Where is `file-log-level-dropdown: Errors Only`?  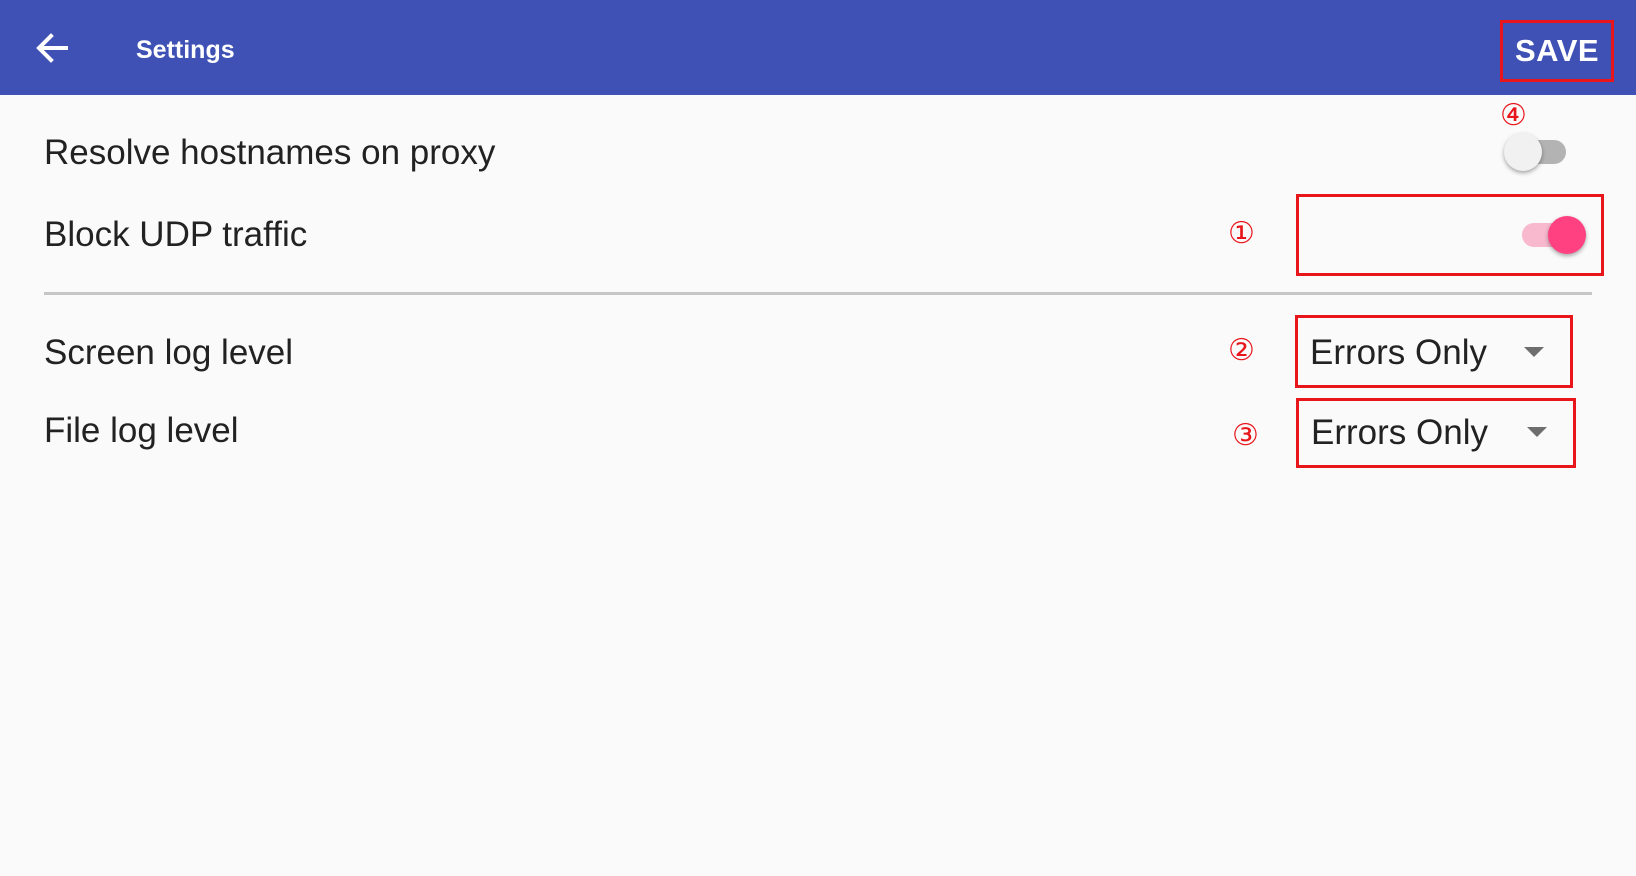
file-log-level-dropdown: Errors Only is located at coordinates (1436, 433).